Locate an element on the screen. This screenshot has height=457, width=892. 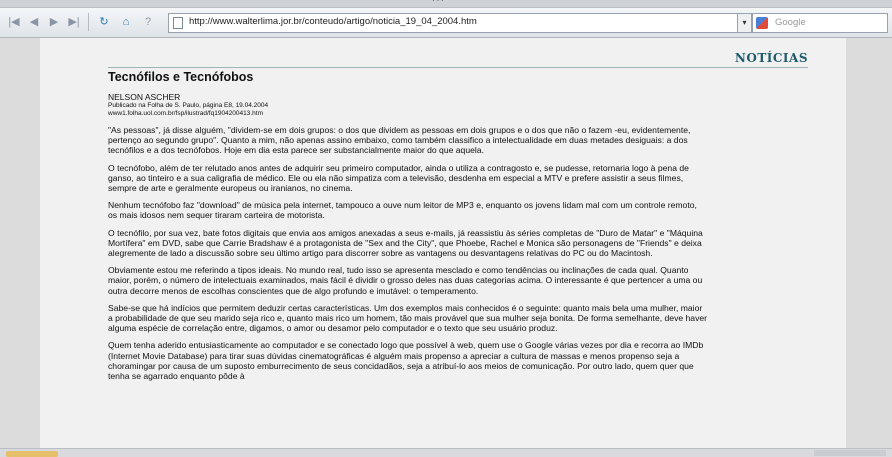
help-icon: ? is located at coordinates (148, 22).